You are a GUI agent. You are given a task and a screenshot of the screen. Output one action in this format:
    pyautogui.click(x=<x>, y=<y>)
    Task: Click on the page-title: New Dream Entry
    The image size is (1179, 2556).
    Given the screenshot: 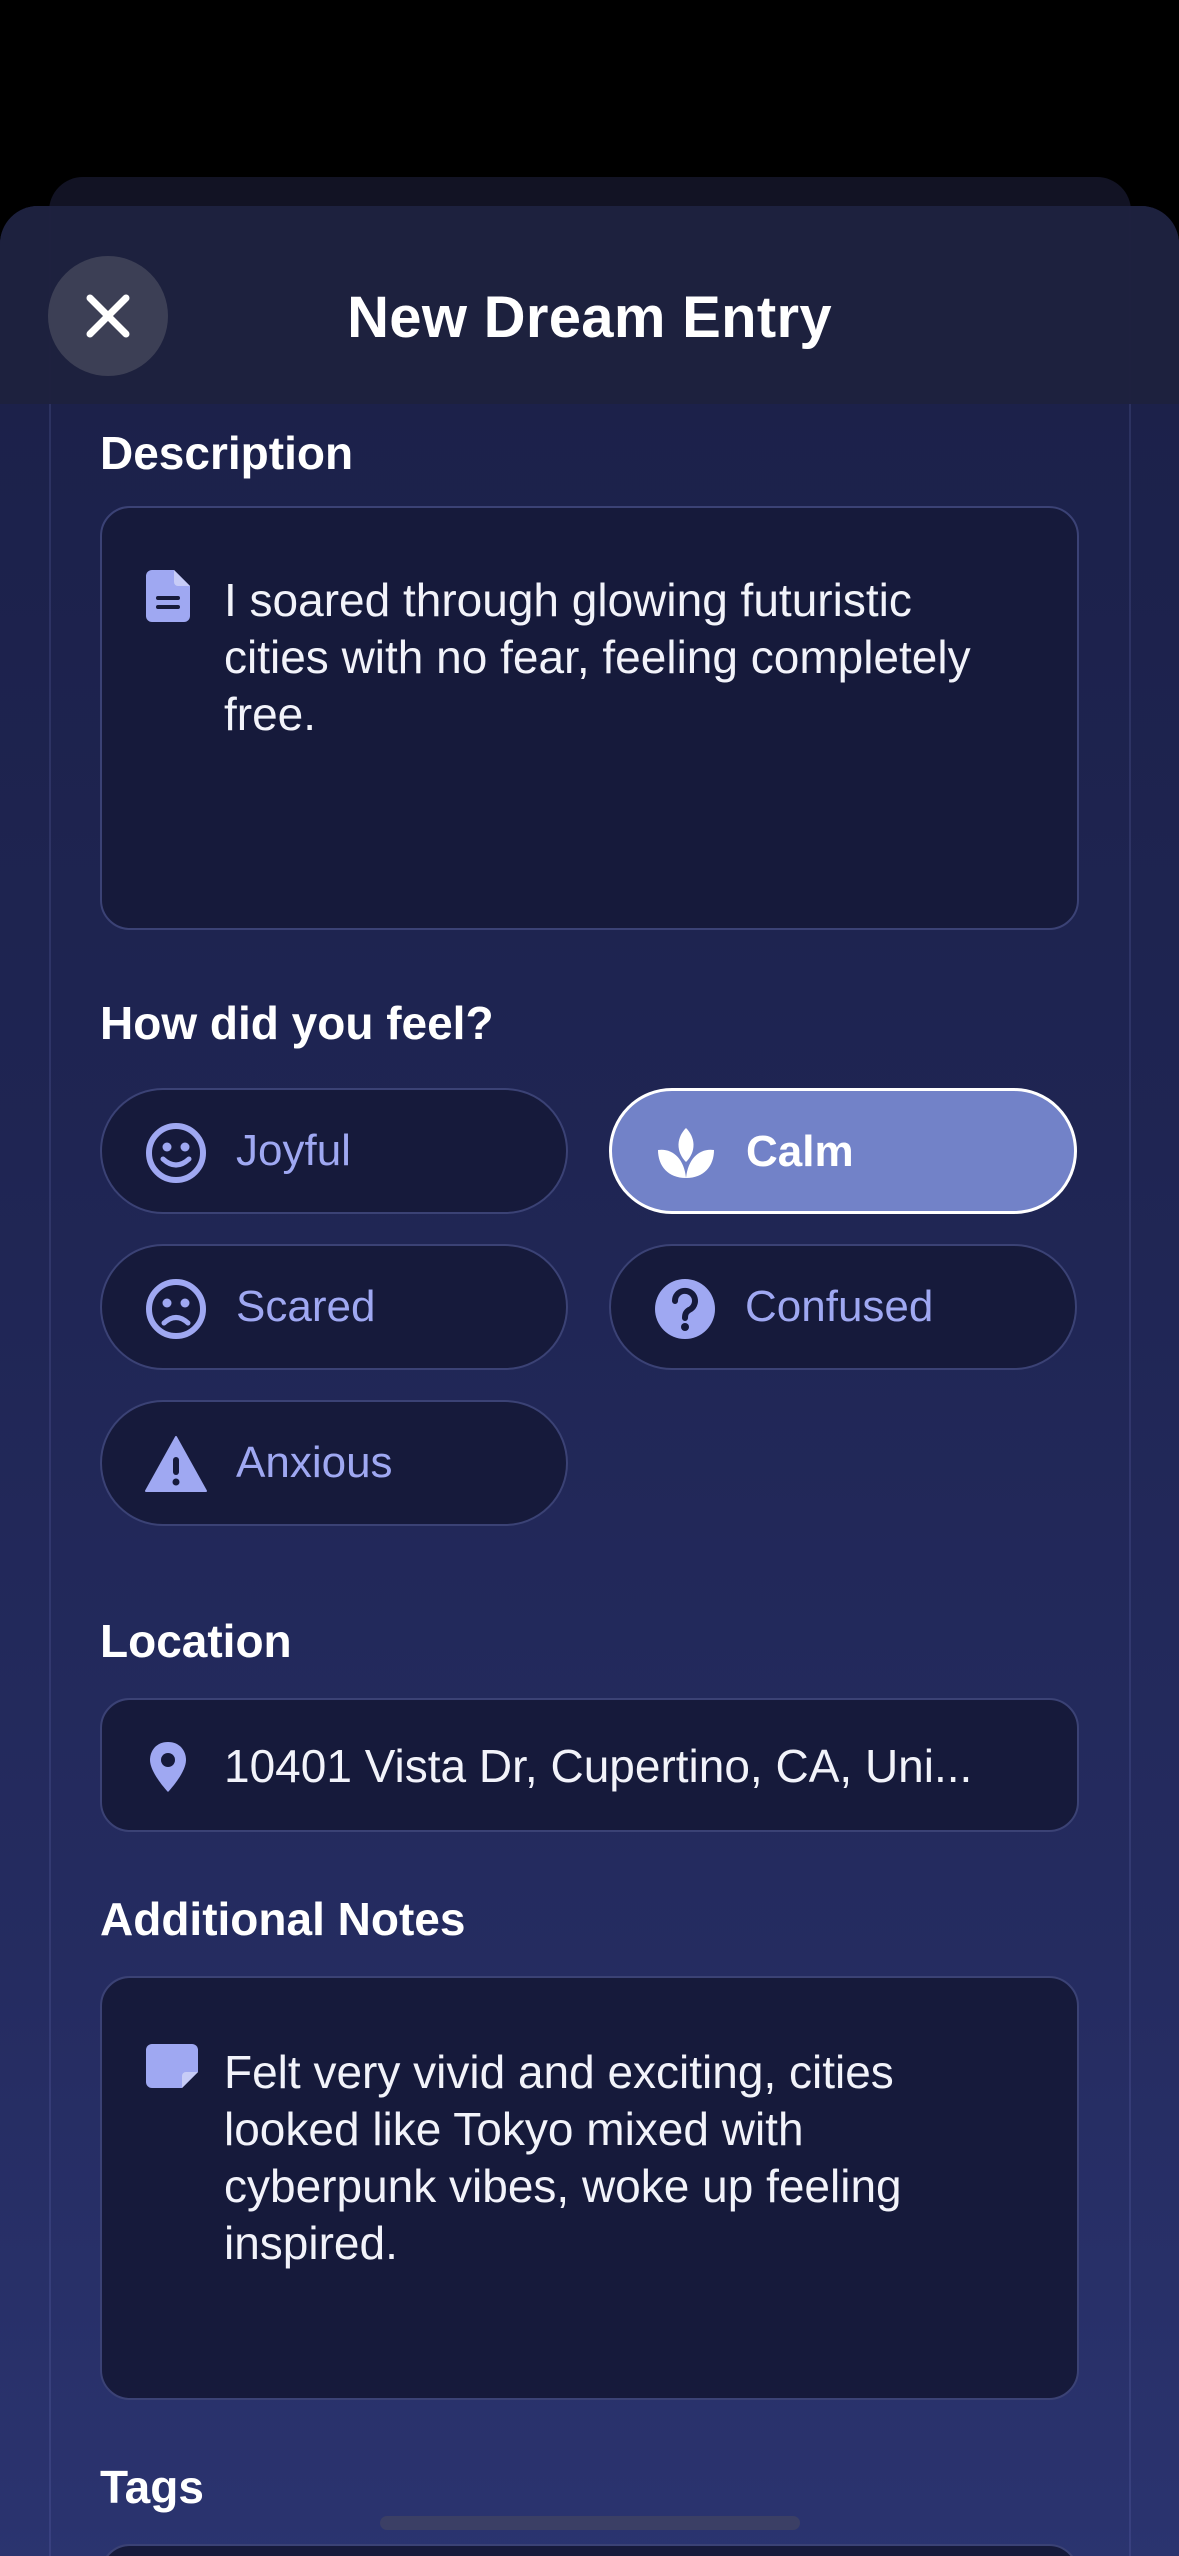 What is the action you would take?
    pyautogui.click(x=589, y=317)
    